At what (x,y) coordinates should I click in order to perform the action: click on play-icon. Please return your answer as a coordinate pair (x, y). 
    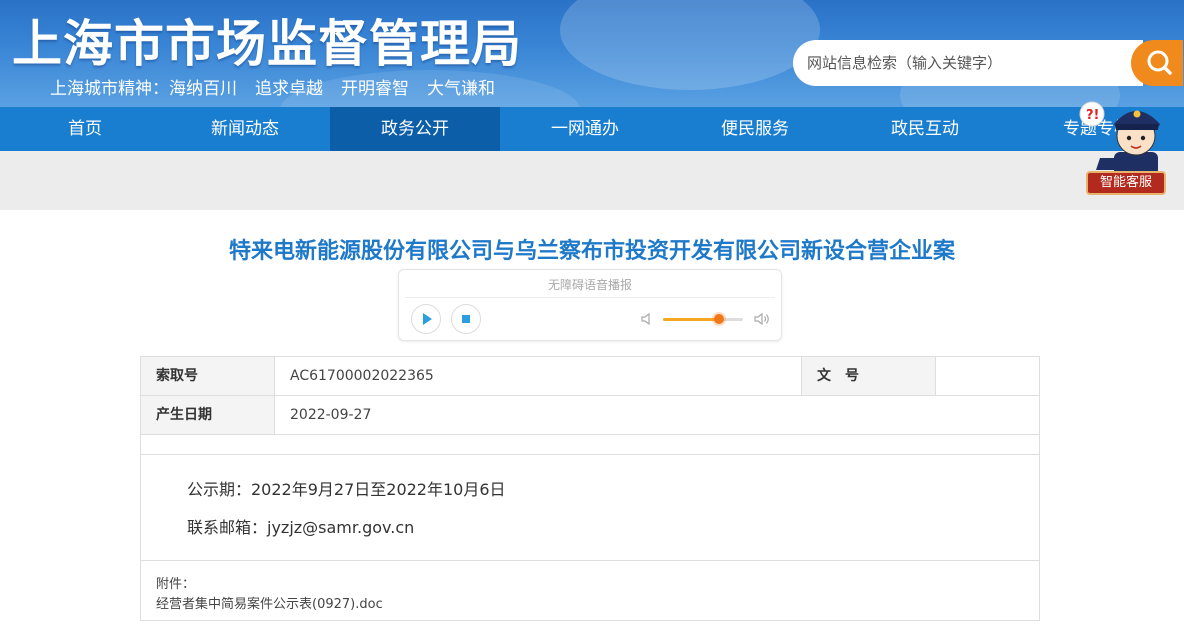
    Looking at the image, I should click on (427, 319).